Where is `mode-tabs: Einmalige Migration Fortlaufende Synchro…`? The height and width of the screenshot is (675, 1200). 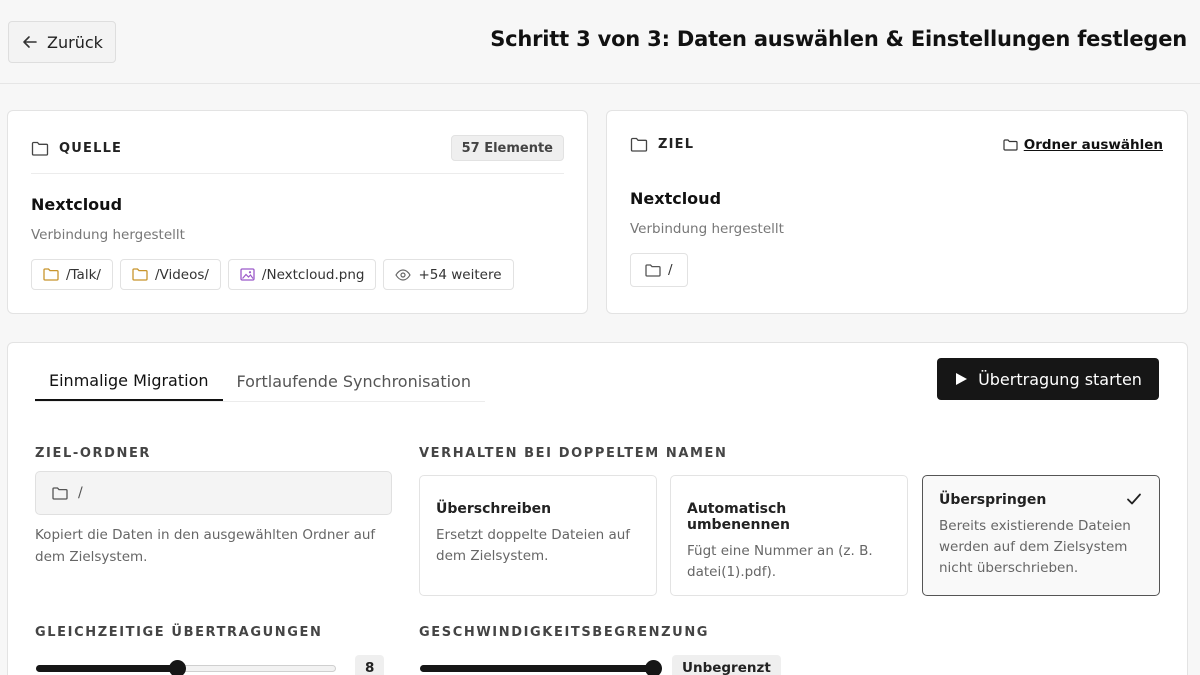
mode-tabs: Einmalige Migration Fortlaufende Synchro… is located at coordinates (260, 381).